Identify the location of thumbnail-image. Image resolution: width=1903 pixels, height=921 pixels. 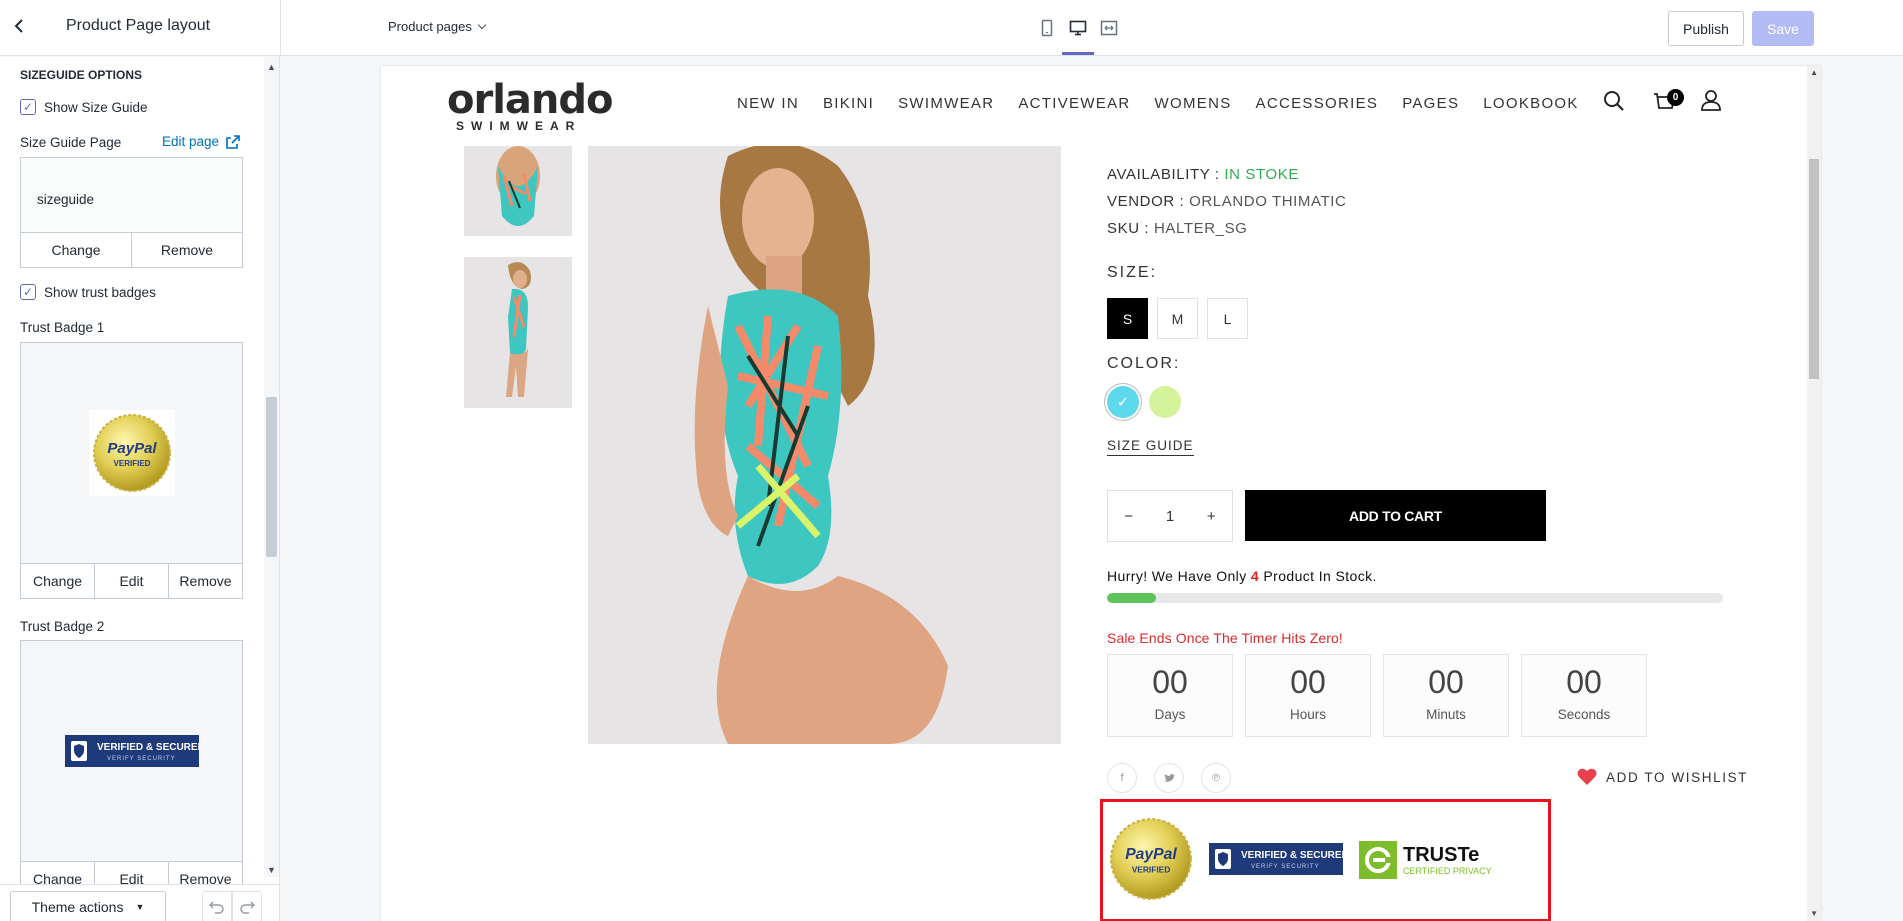
(518, 332).